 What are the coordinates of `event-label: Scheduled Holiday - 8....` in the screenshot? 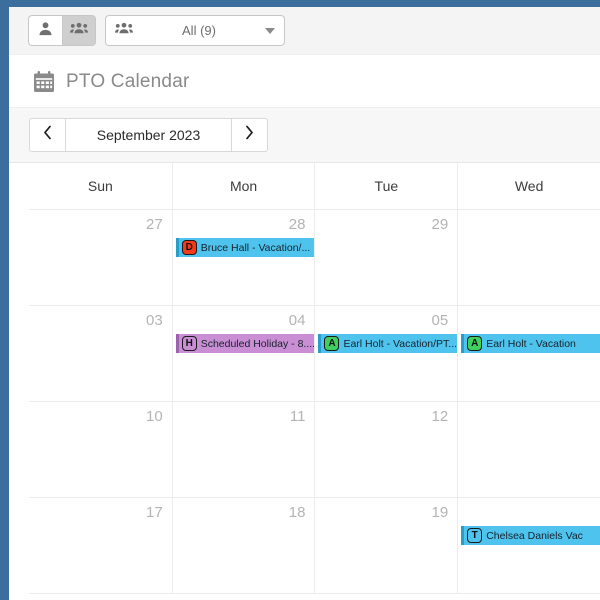 It's located at (257, 343).